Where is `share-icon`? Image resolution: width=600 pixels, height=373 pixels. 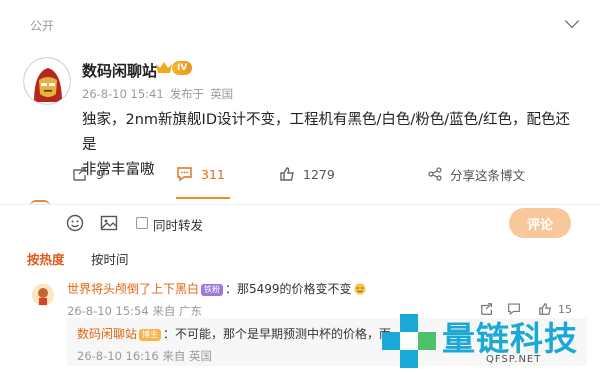 share-icon is located at coordinates (435, 174).